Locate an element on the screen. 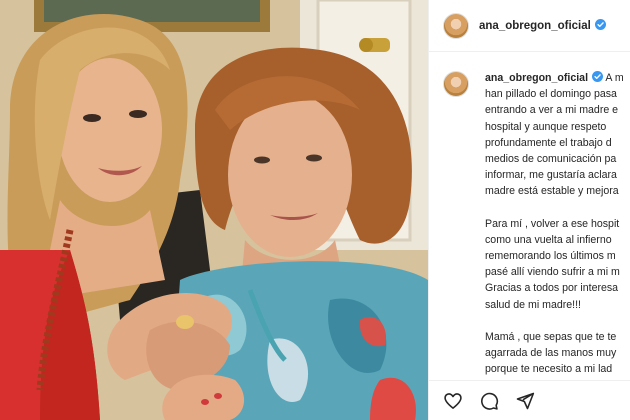  like-button is located at coordinates (453, 401).